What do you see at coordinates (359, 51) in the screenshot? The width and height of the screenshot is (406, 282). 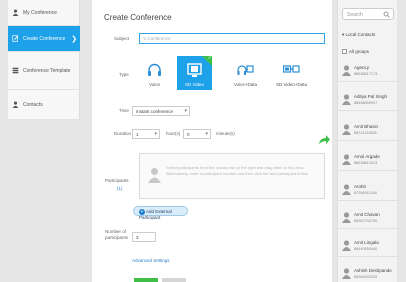 I see `all-groups-label: All groups` at bounding box center [359, 51].